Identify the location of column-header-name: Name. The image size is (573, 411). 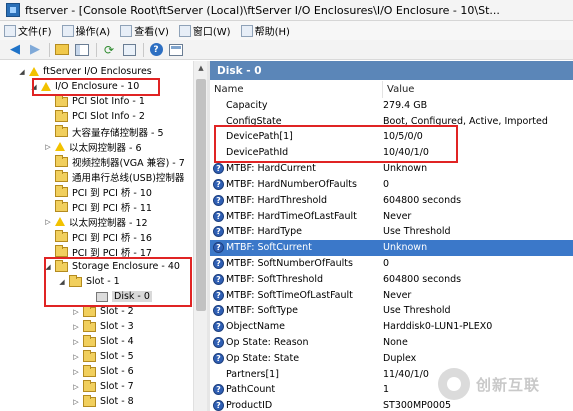
(298, 89).